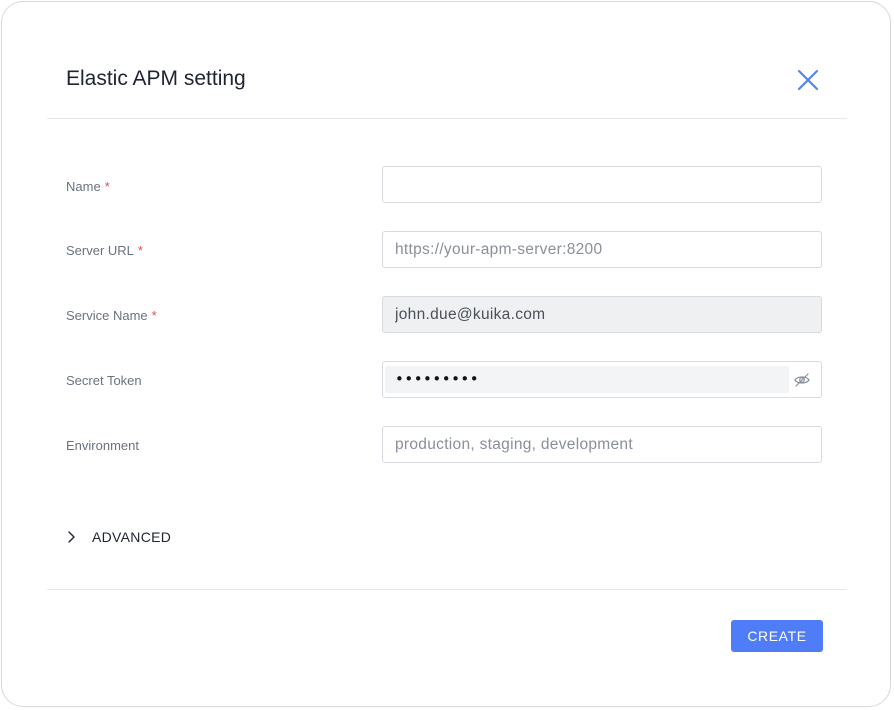 Image resolution: width=894 pixels, height=710 pixels. Describe the element at coordinates (111, 315) in the screenshot. I see `service-name-label: Service Name *` at that location.